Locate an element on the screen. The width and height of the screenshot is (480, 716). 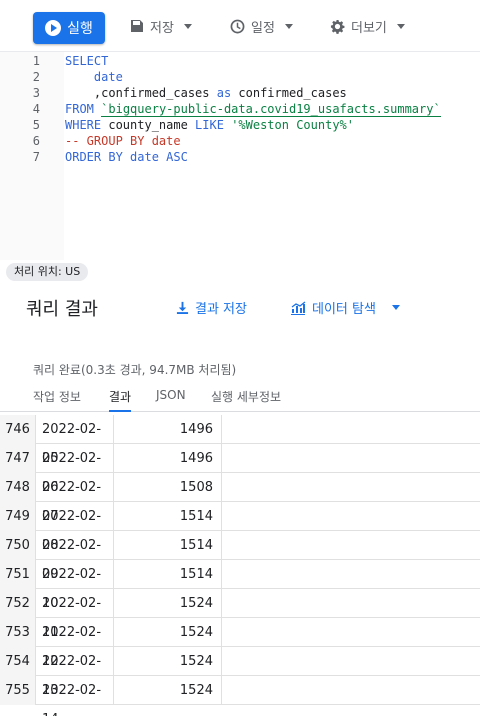
table-row: 746 2022-02-05 1496 is located at coordinates (240, 440).